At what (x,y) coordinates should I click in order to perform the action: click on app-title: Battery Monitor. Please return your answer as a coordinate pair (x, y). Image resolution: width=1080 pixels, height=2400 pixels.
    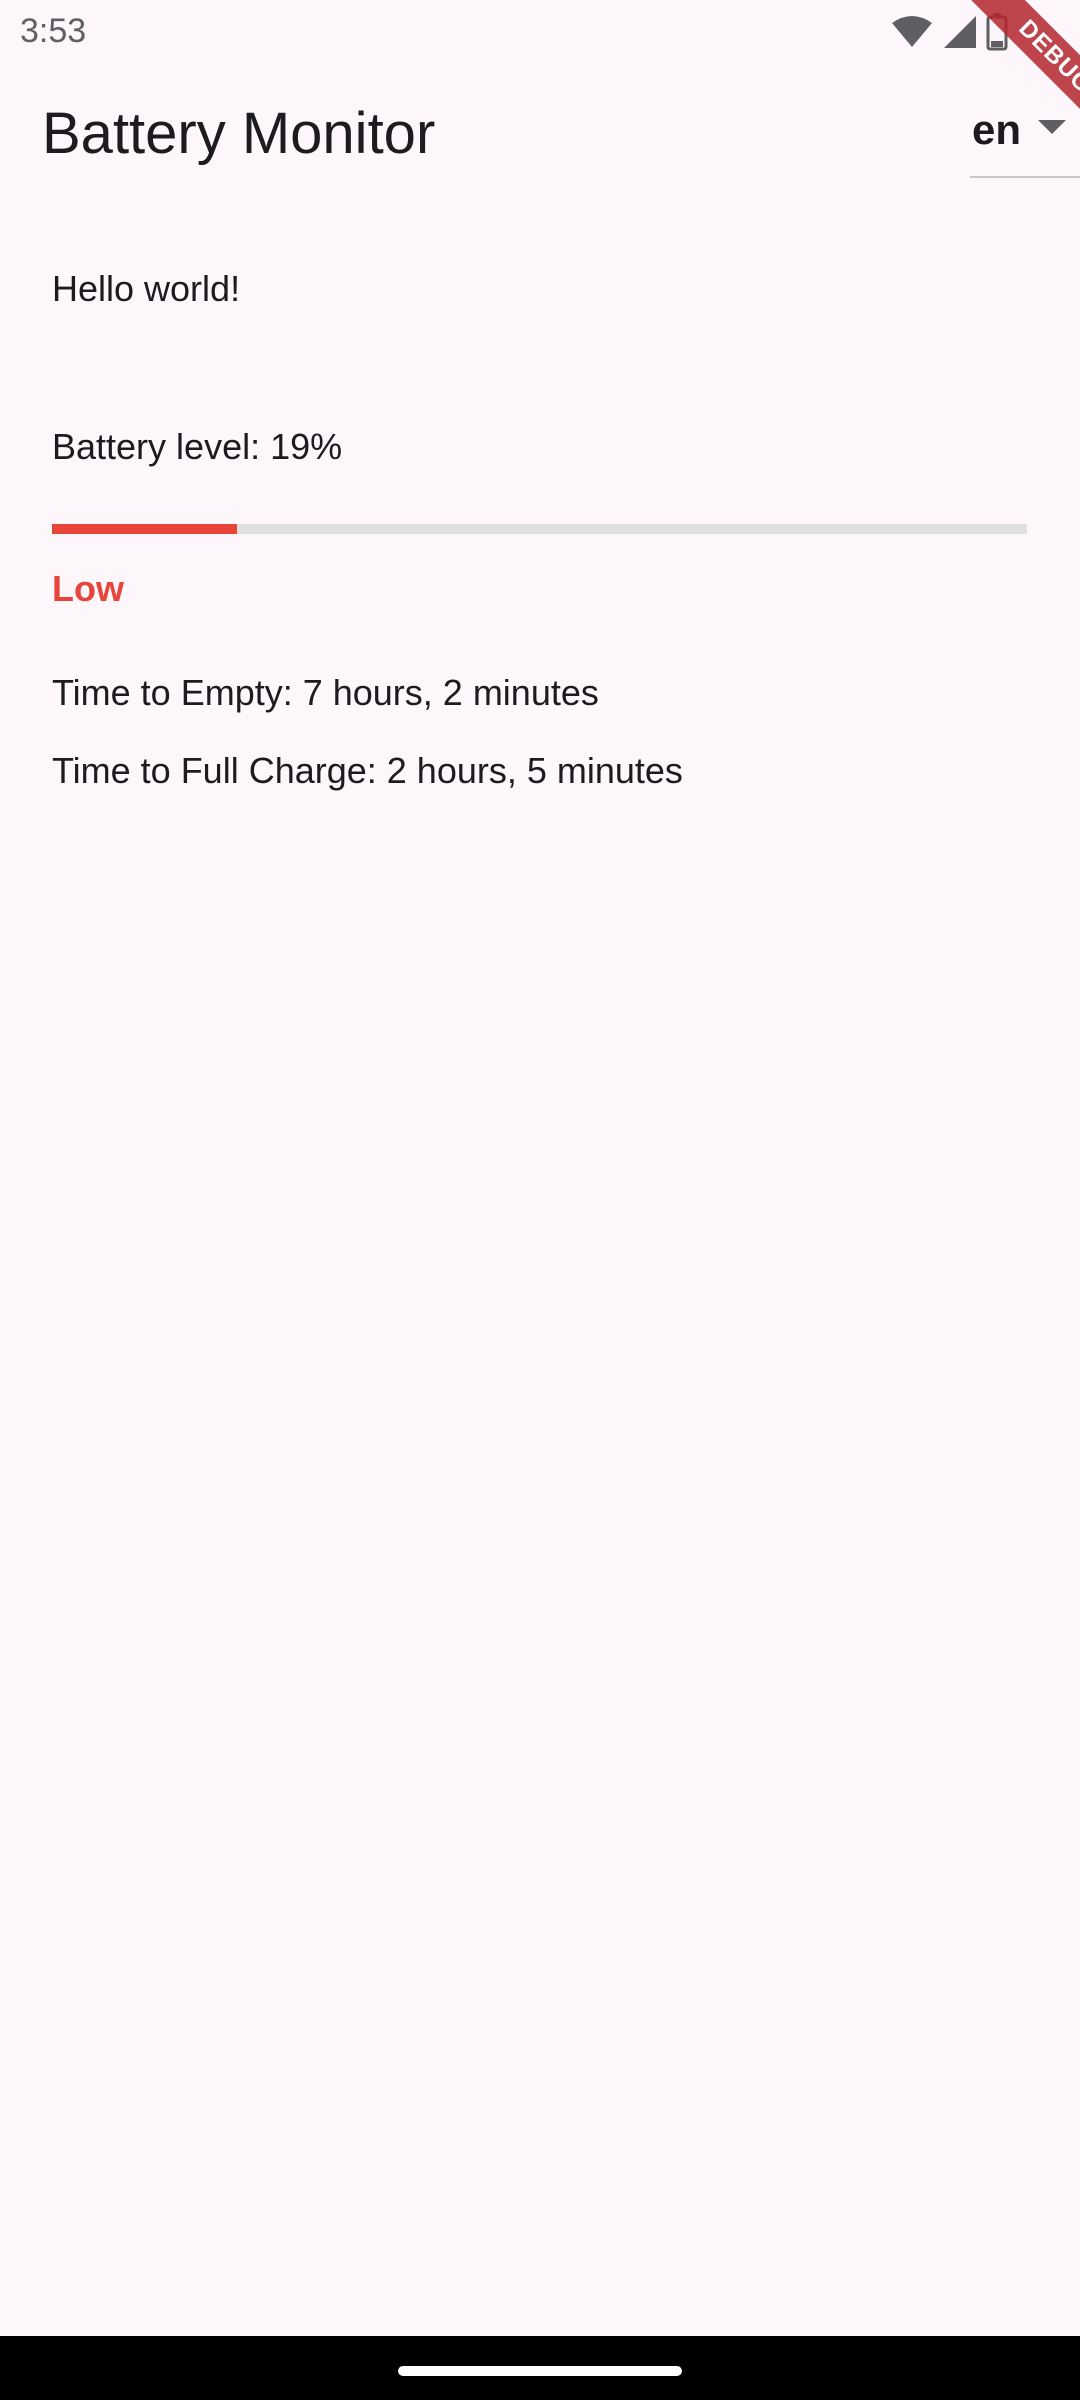
    Looking at the image, I should click on (239, 133).